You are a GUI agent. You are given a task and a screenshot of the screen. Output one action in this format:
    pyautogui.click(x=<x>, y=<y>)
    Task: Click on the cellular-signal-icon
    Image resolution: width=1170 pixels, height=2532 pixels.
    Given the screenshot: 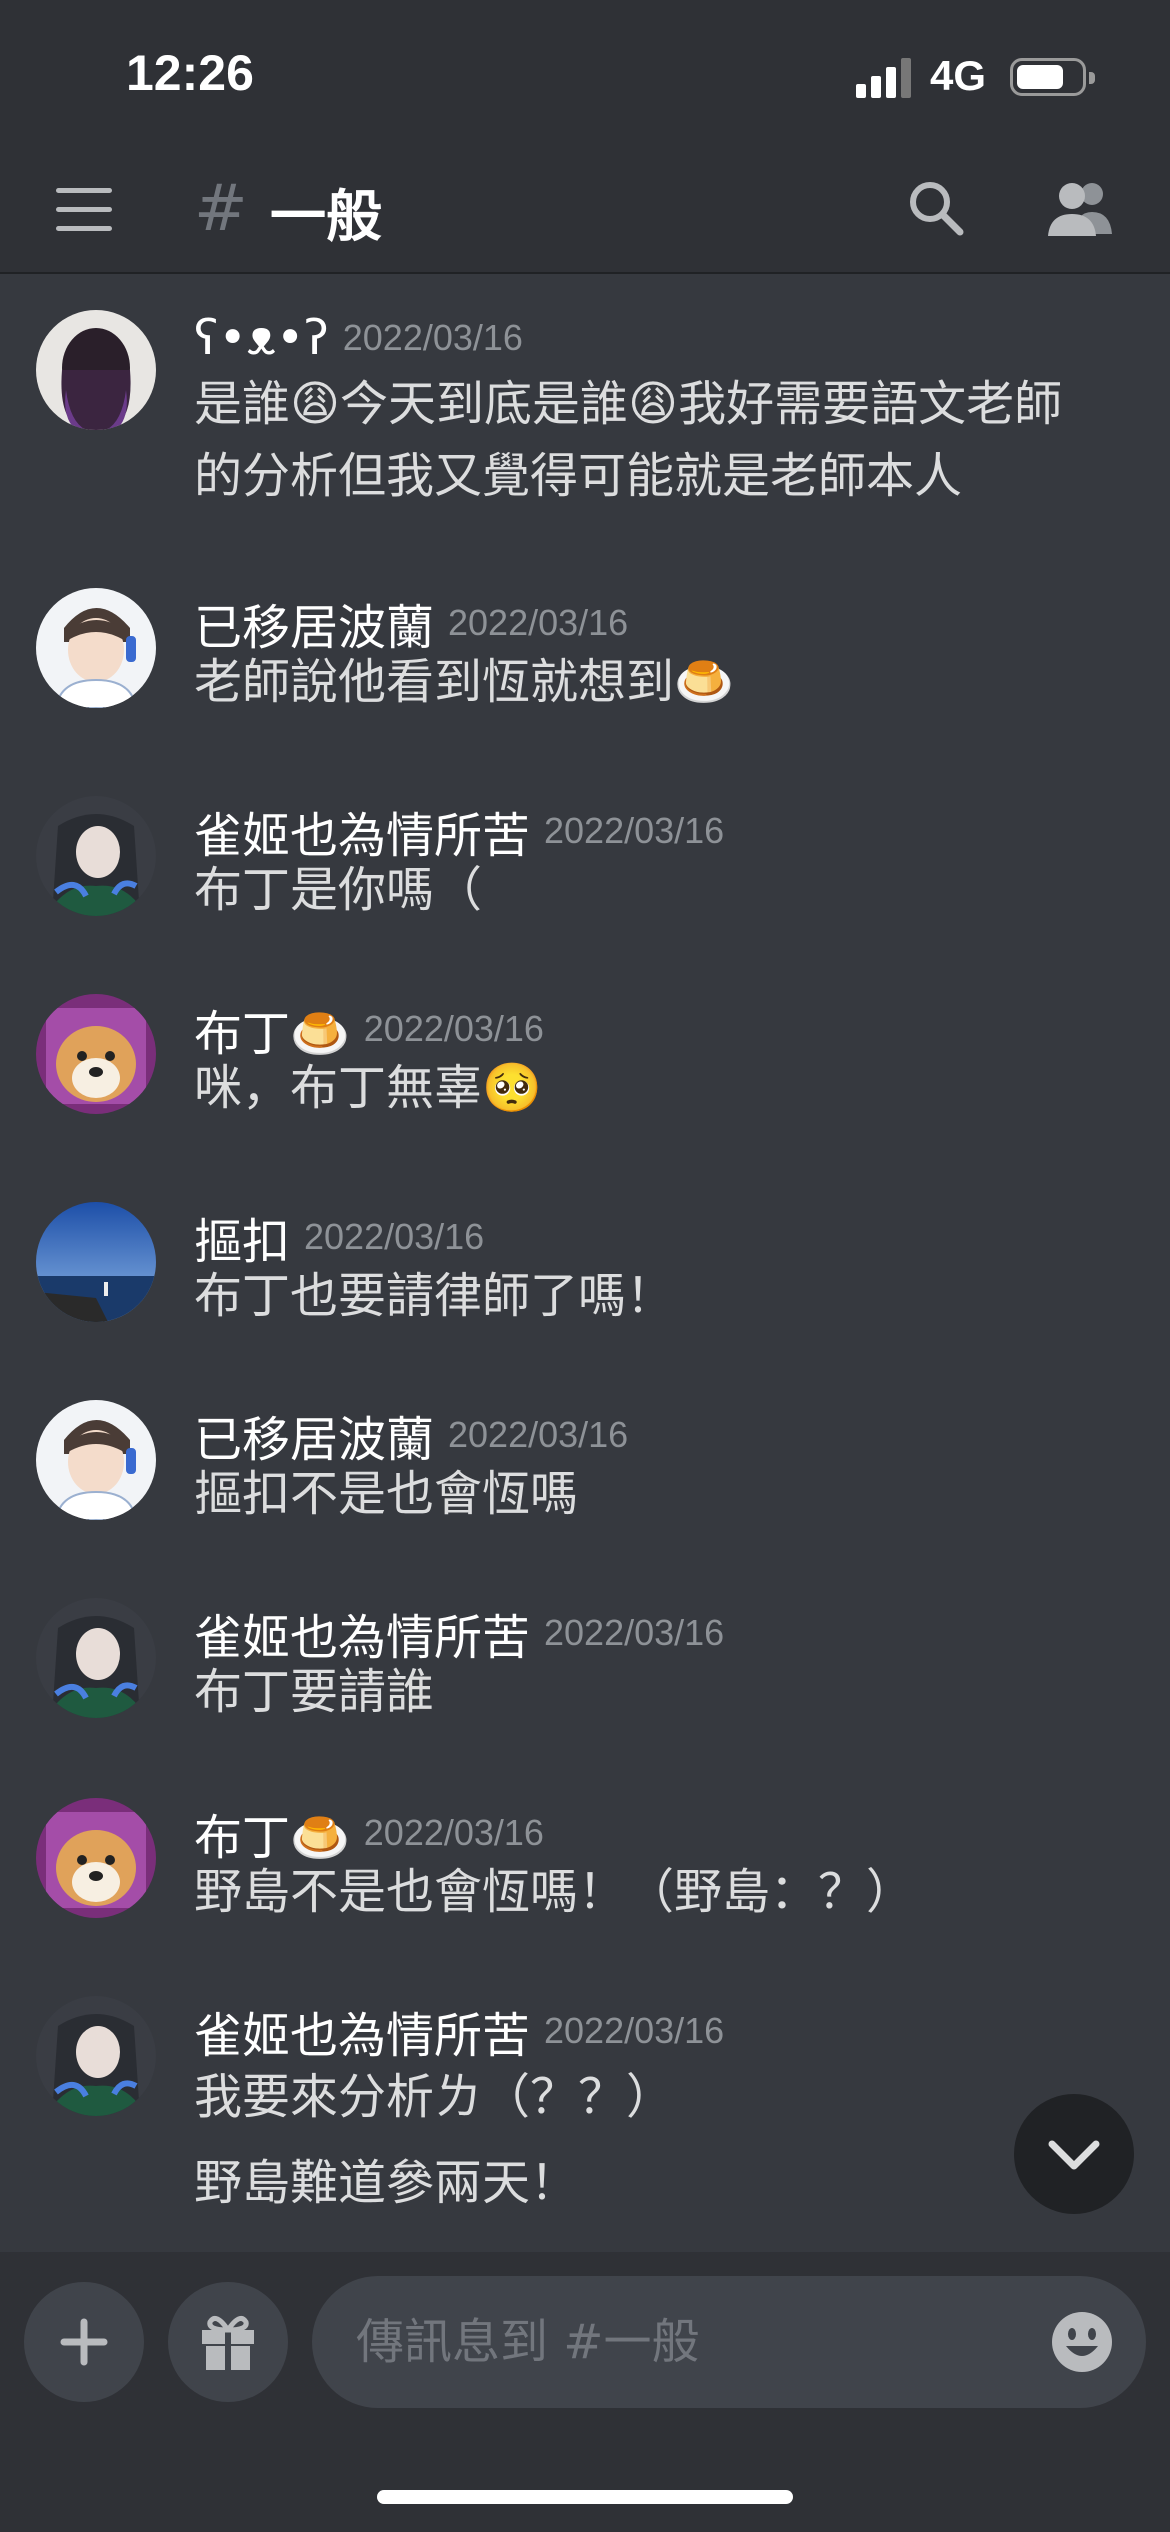 What is the action you would take?
    pyautogui.click(x=885, y=78)
    